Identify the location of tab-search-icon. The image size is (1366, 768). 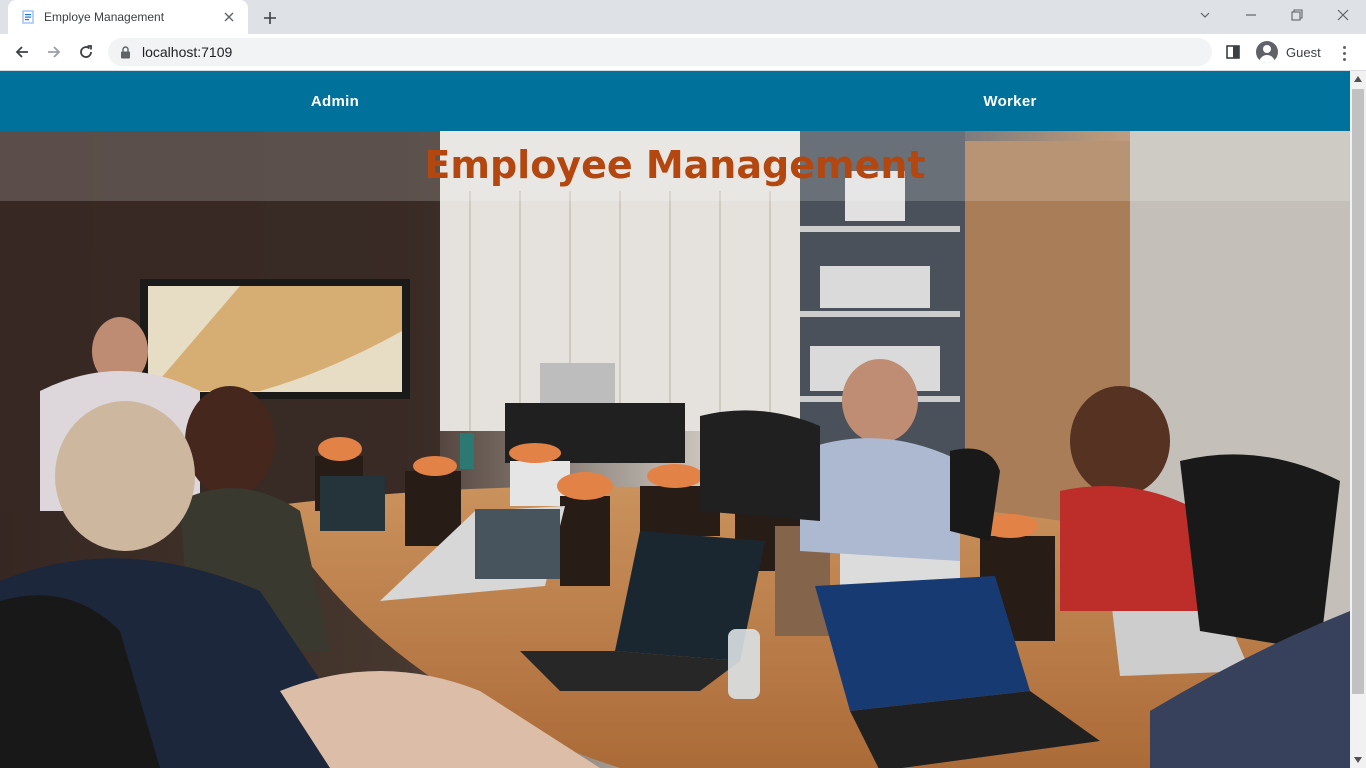
(1205, 15).